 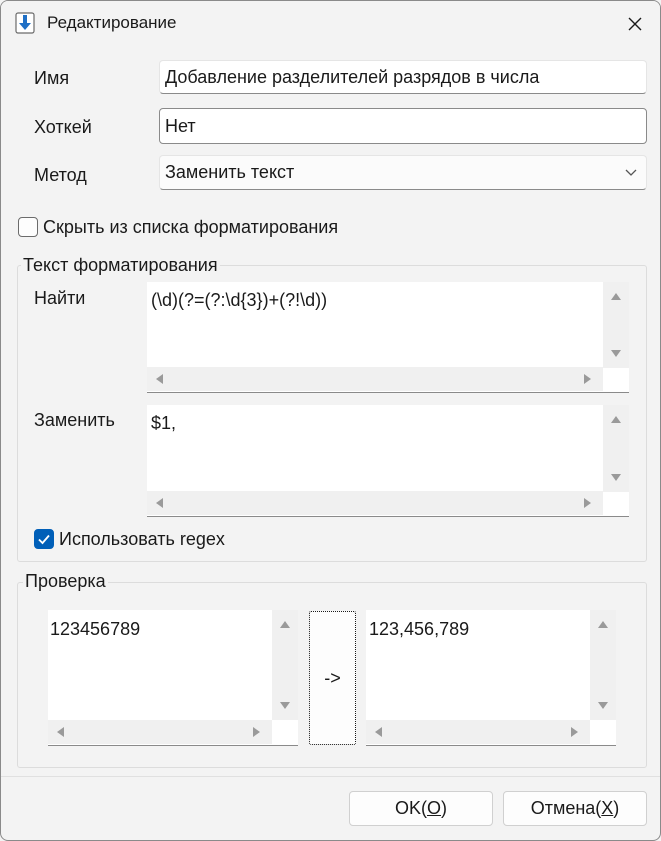 What do you see at coordinates (173, 678) in the screenshot?
I see `test-input-textarea: 123456789` at bounding box center [173, 678].